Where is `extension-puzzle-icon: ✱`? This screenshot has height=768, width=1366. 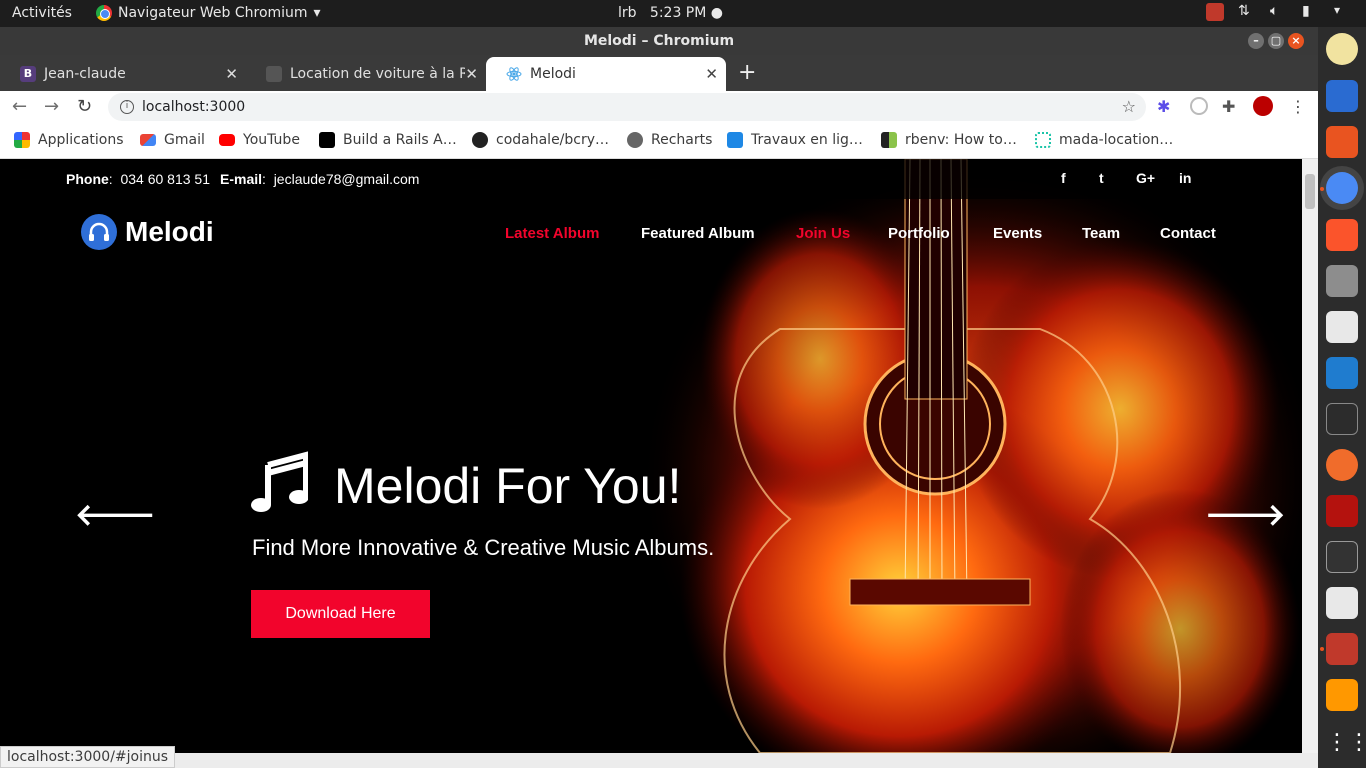
extension-puzzle-icon: ✱ is located at coordinates (1166, 106).